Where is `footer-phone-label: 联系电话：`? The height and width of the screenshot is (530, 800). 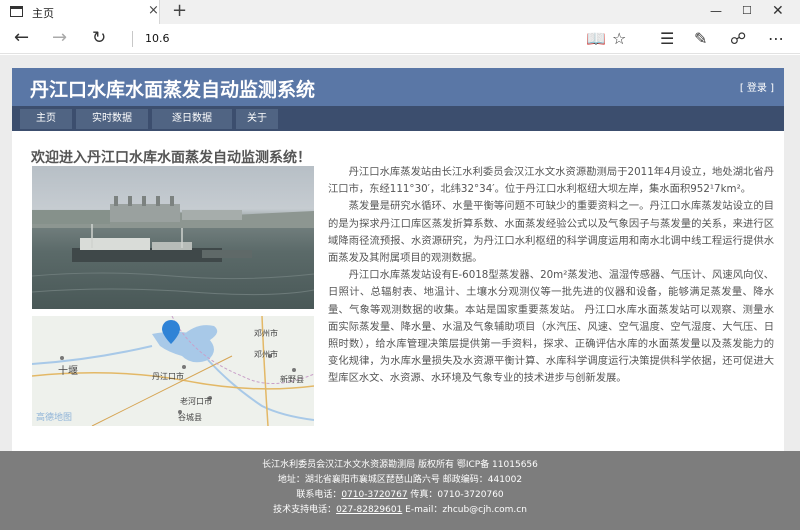 footer-phone-label: 联系电话： is located at coordinates (319, 495).